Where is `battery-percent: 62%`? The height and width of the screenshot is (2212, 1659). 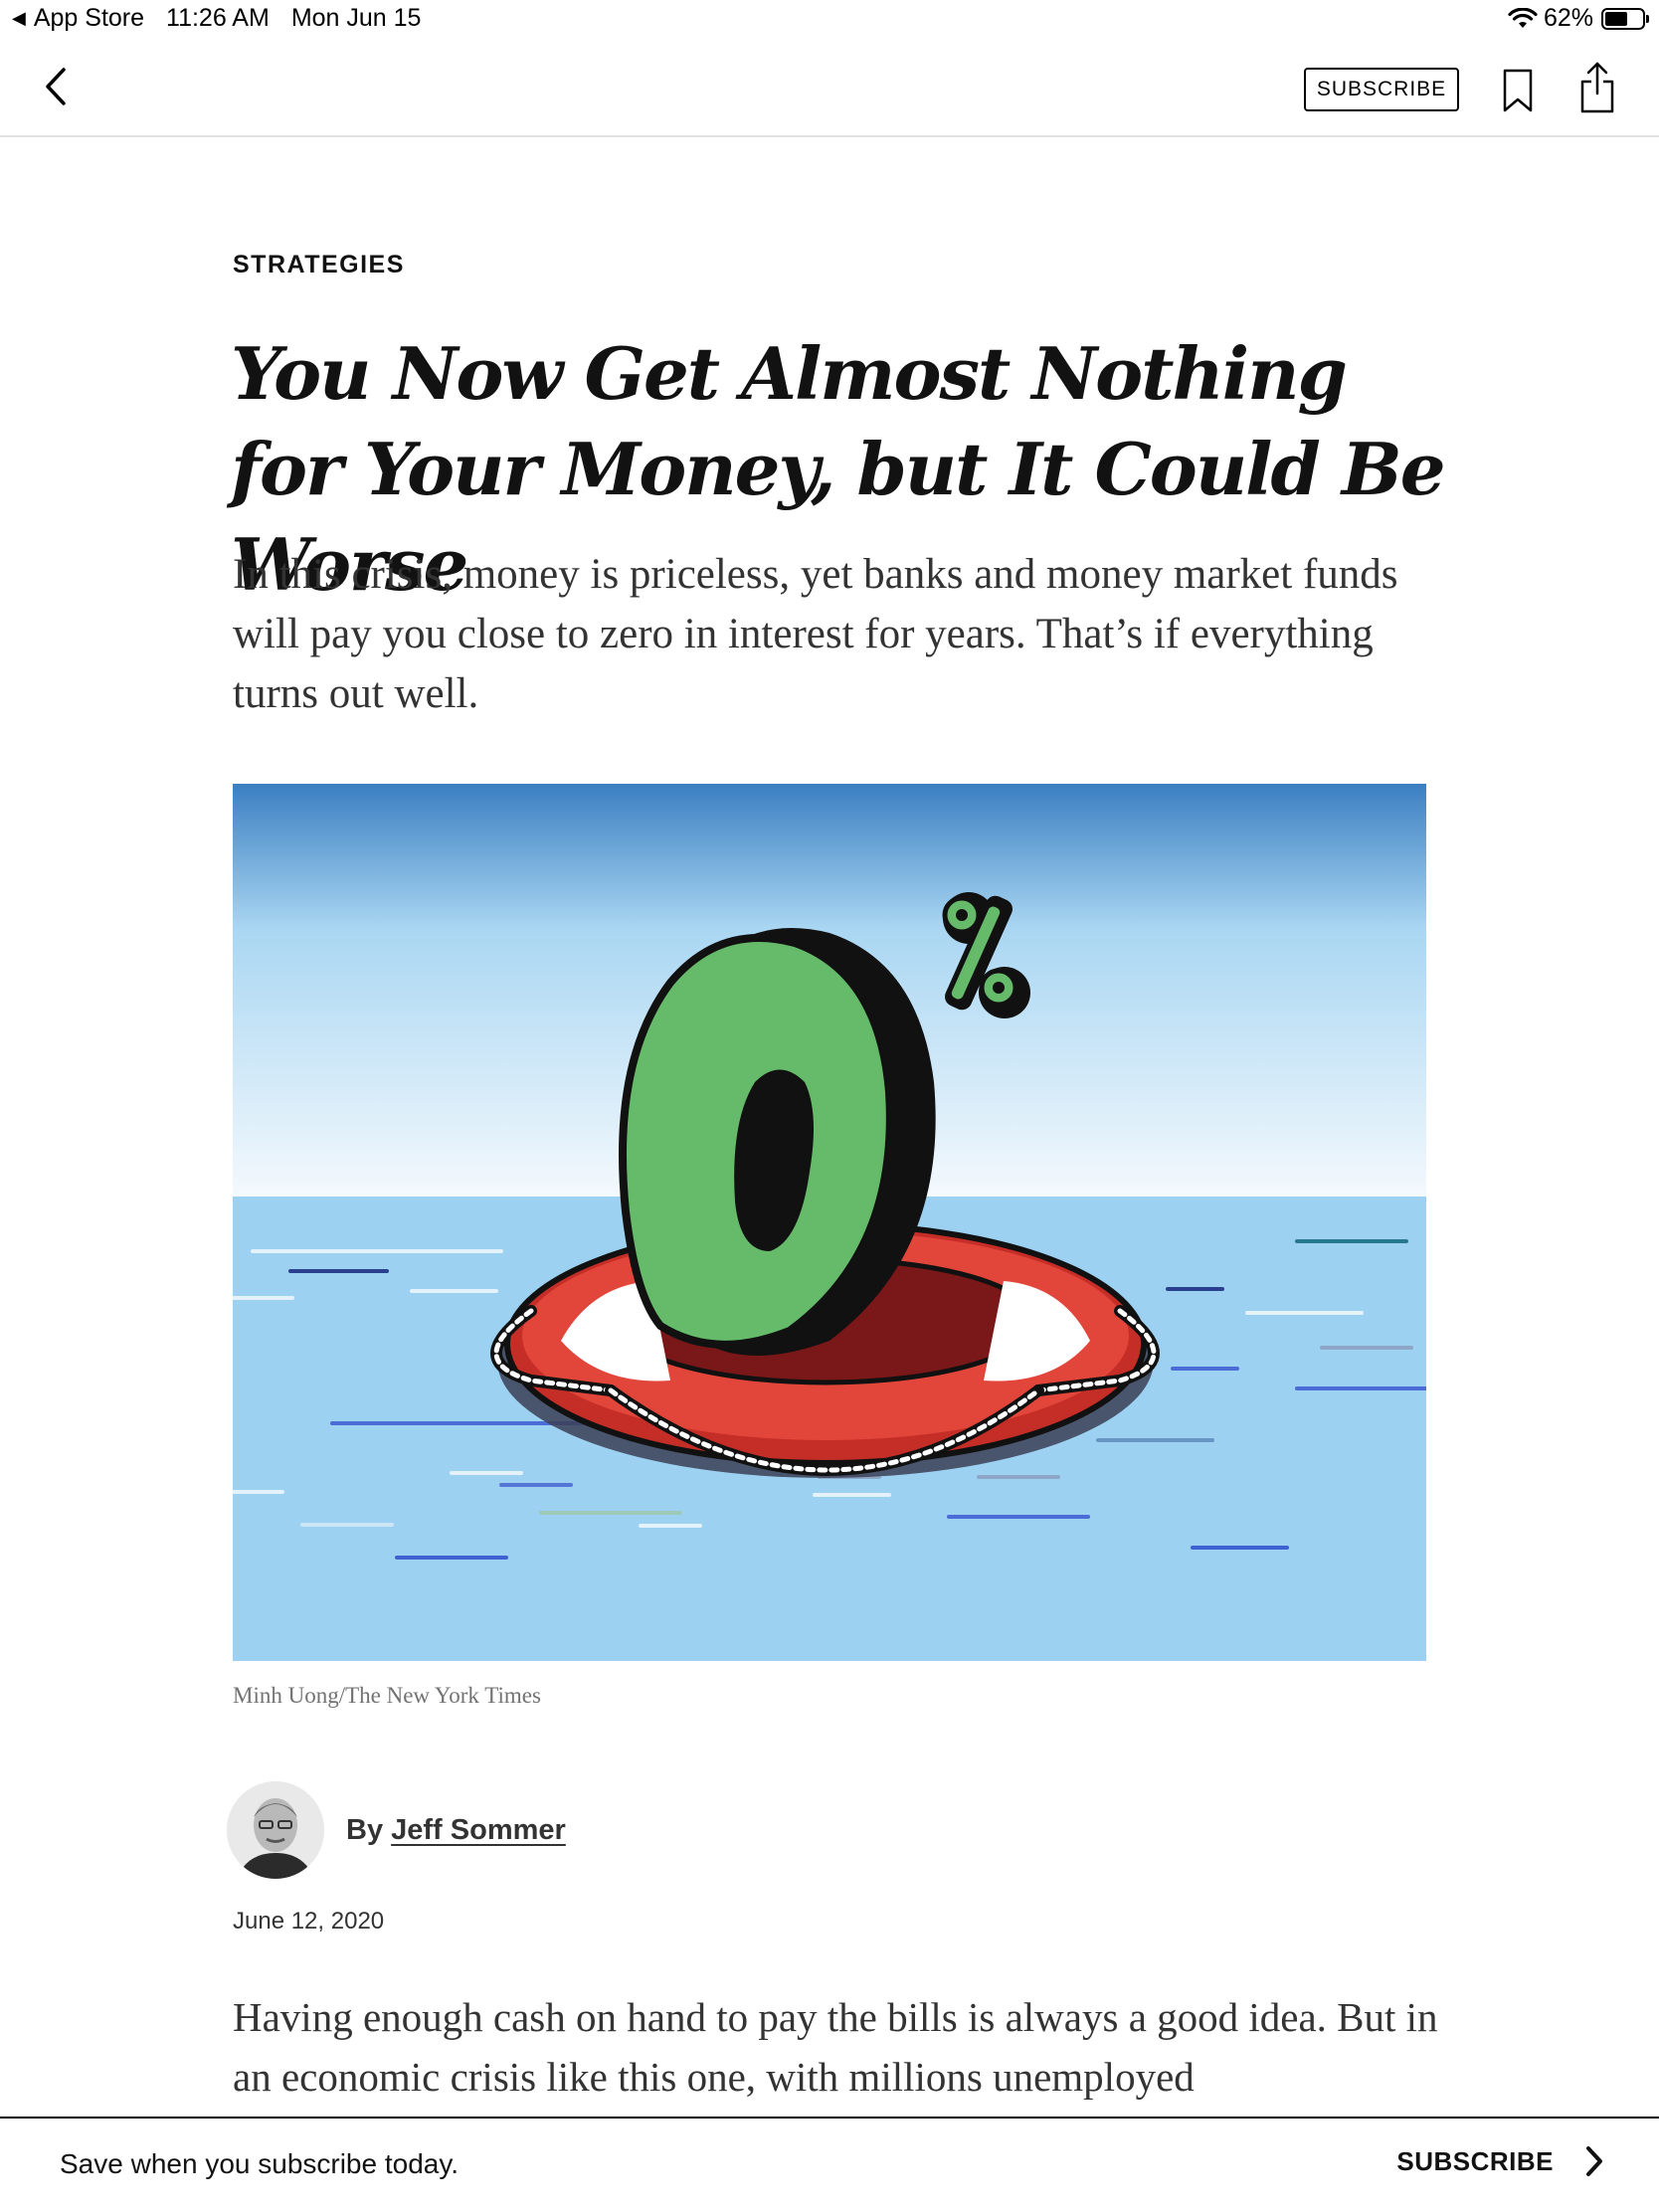 battery-percent: 62% is located at coordinates (1568, 18).